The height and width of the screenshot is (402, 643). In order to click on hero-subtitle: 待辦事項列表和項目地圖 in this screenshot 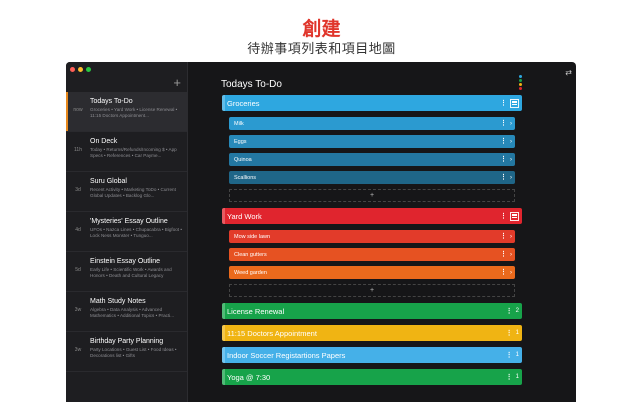, I will do `click(321, 49)`.